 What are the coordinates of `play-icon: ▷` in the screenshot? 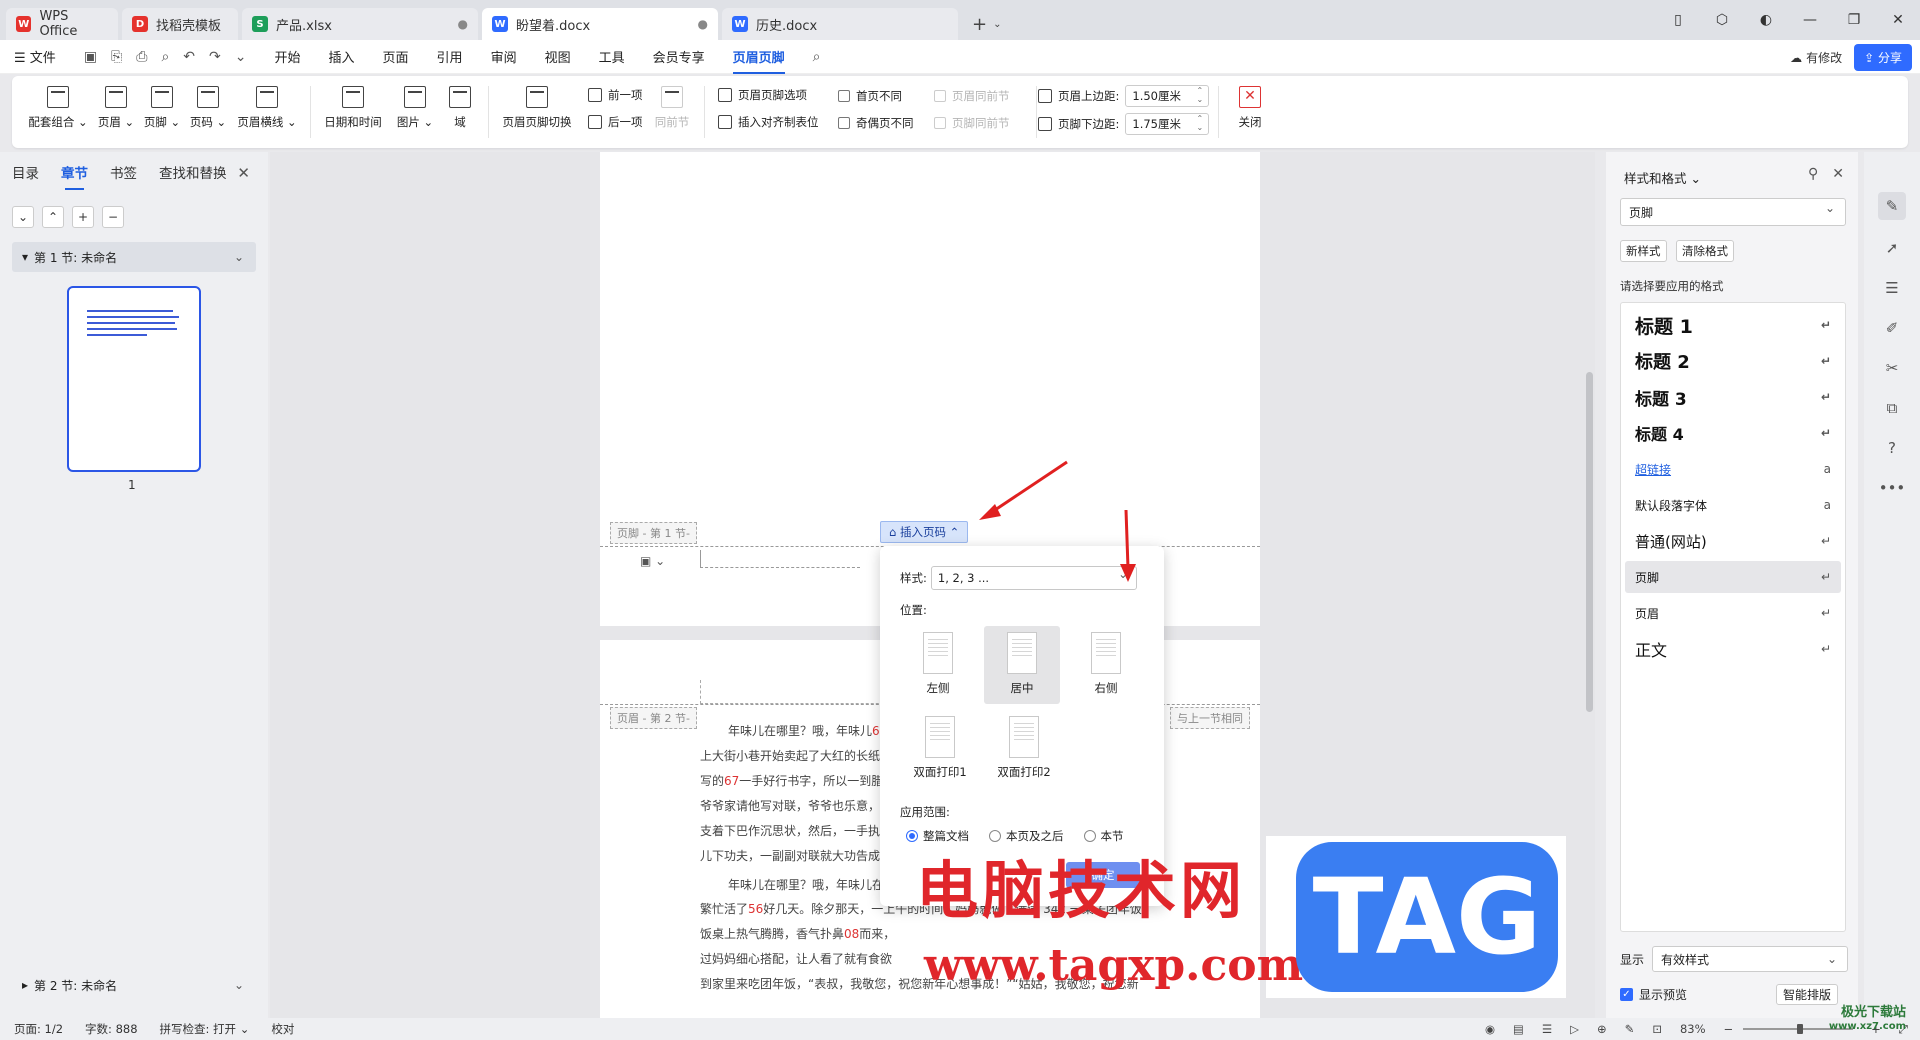 It's located at (1574, 1029).